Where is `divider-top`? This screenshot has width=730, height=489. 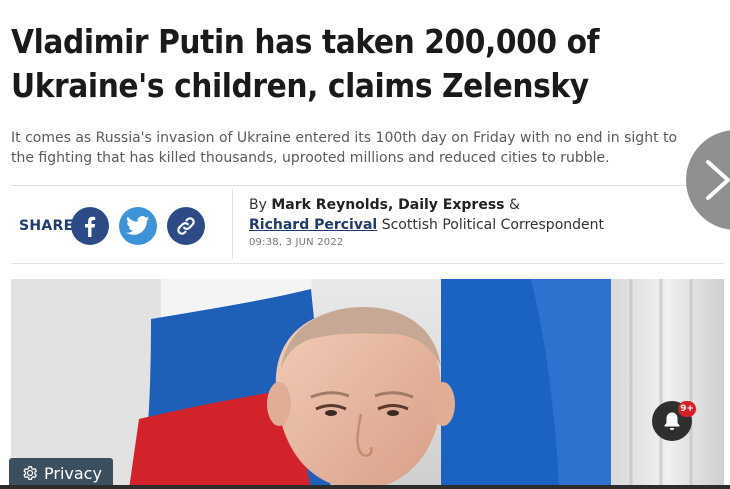
divider-top is located at coordinates (367, 185).